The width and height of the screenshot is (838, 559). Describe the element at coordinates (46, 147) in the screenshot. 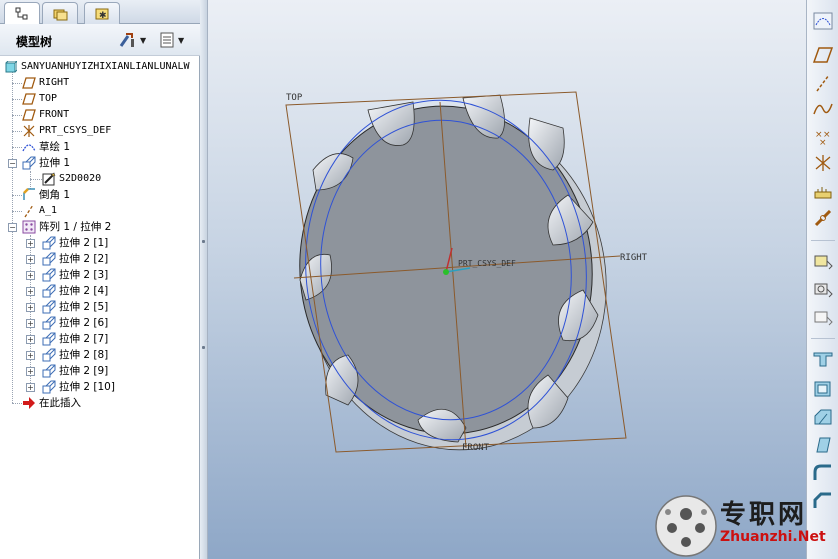

I see `tree-item-sketch-1: 草绘 1` at that location.